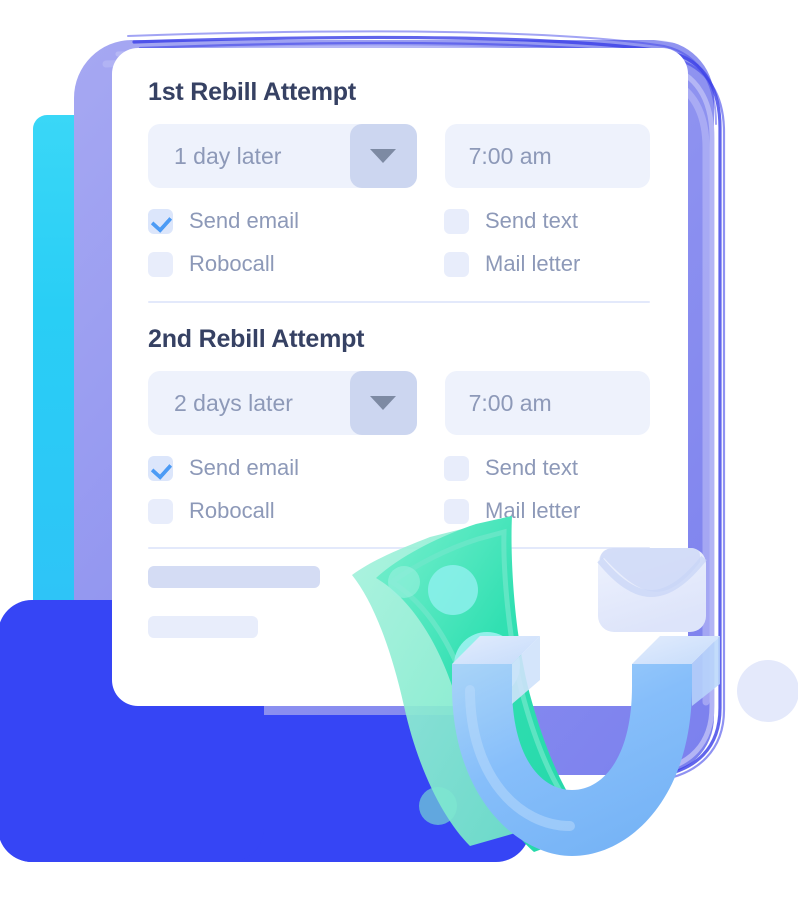  I want to click on checkbox-item-mail-letter-2: Mail letter, so click(547, 511).